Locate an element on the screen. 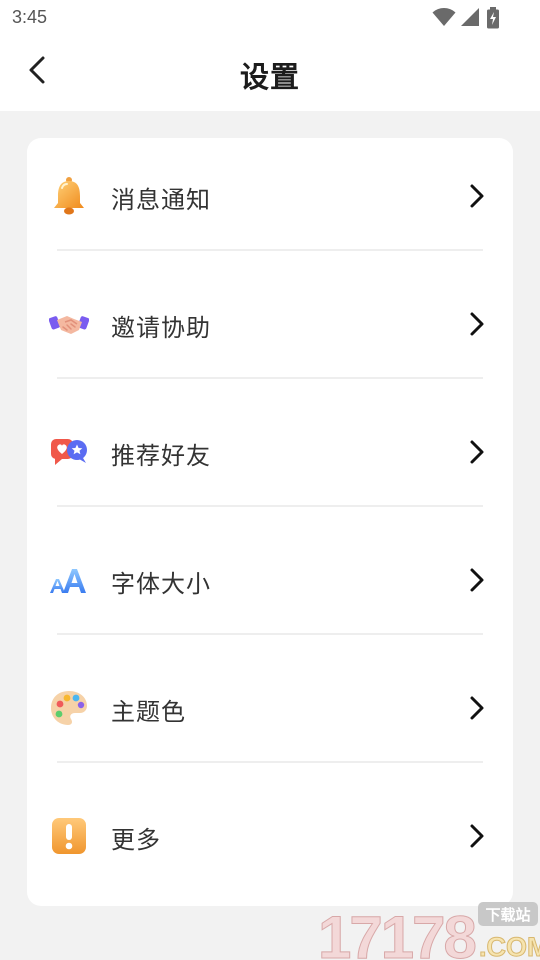  setting-item-label: 主题色 is located at coordinates (148, 712).